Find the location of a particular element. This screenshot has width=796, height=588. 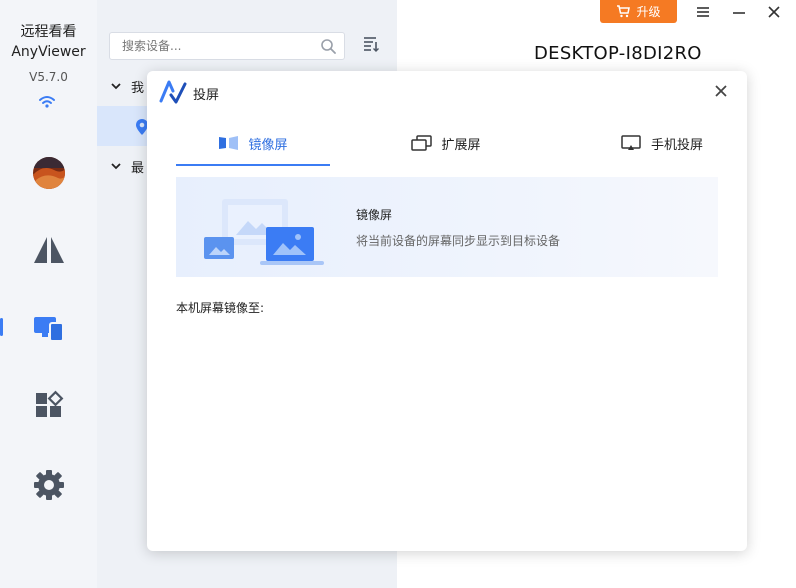

group-label: 最 is located at coordinates (138, 168).